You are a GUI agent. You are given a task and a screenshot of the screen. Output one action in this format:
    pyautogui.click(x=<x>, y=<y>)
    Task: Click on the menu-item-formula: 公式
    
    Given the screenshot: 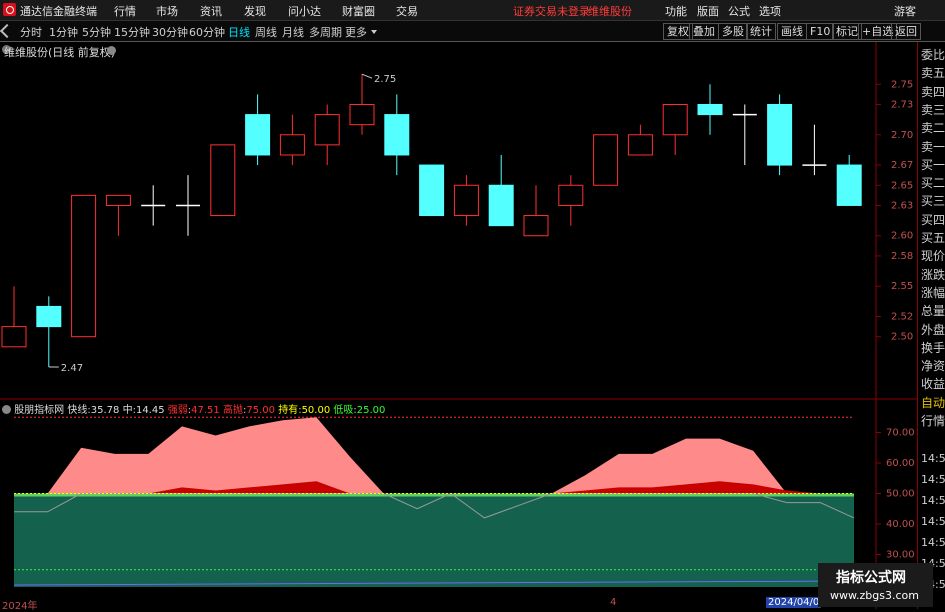 What is the action you would take?
    pyautogui.click(x=739, y=11)
    